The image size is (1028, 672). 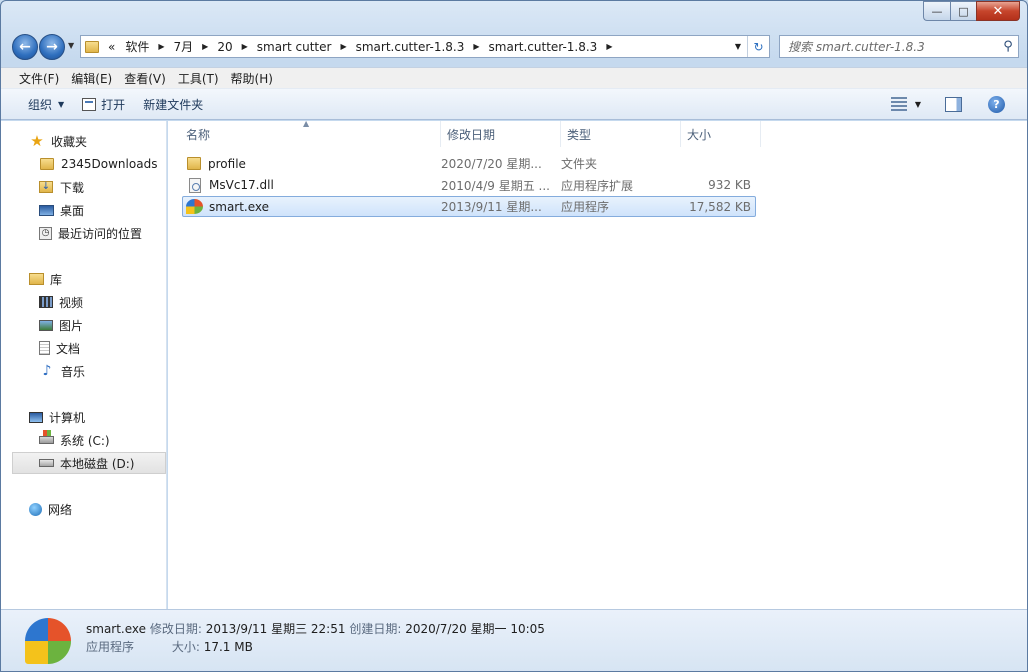 I want to click on search-box: ⚲, so click(x=899, y=46).